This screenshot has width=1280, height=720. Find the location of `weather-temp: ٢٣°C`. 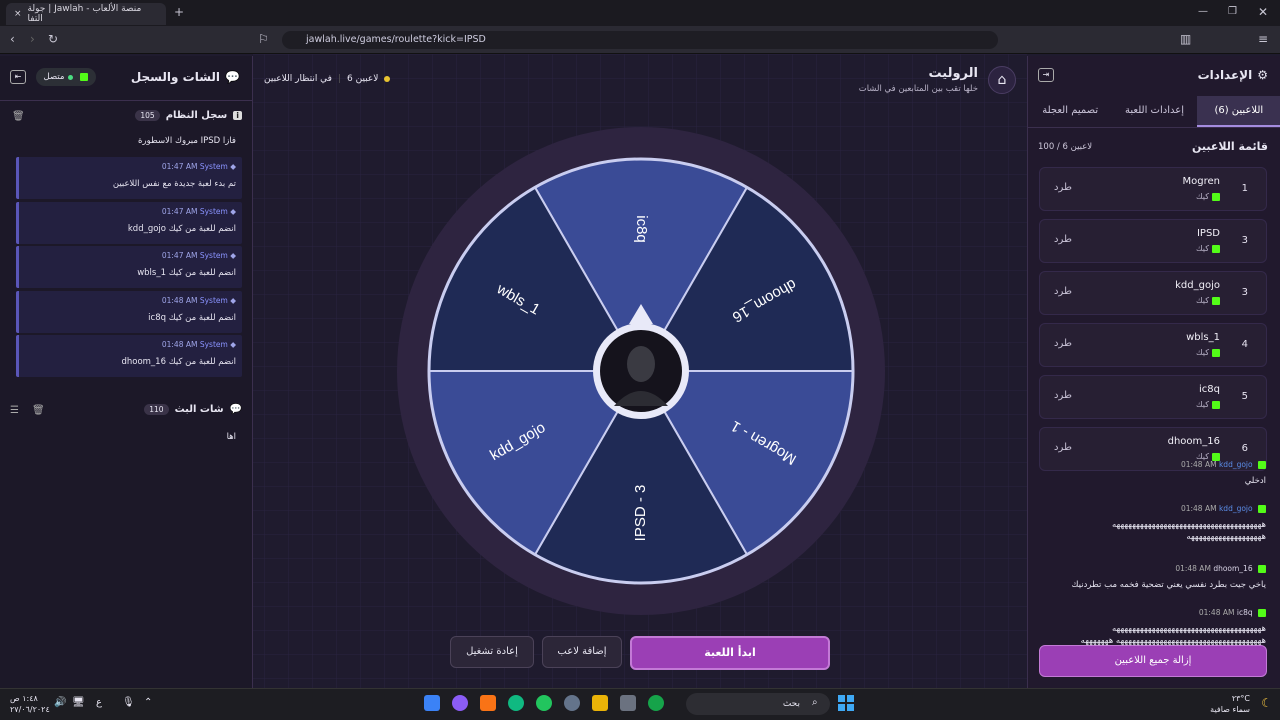

weather-temp: ٢٣°C is located at coordinates (1240, 698).